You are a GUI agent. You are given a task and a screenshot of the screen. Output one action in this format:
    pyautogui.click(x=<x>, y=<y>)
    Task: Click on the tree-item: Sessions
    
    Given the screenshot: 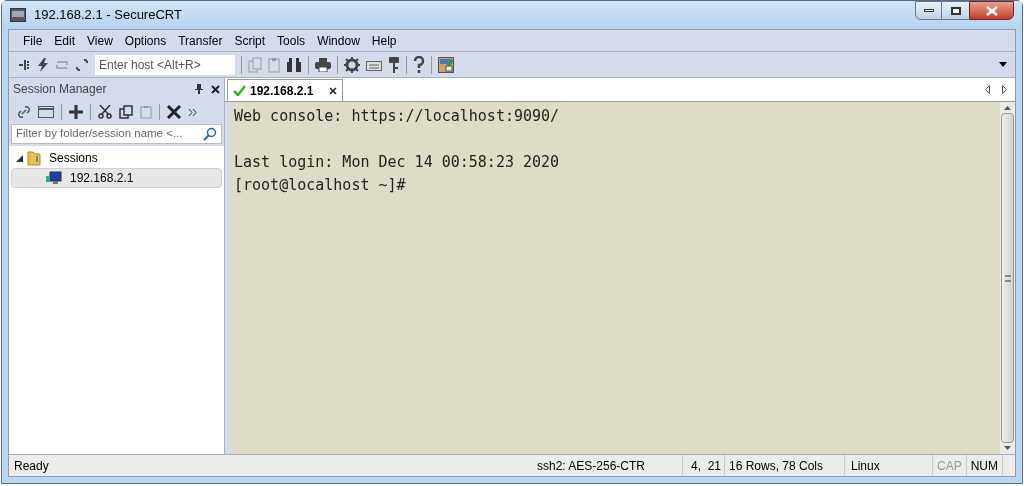 What is the action you would take?
    pyautogui.click(x=116, y=158)
    